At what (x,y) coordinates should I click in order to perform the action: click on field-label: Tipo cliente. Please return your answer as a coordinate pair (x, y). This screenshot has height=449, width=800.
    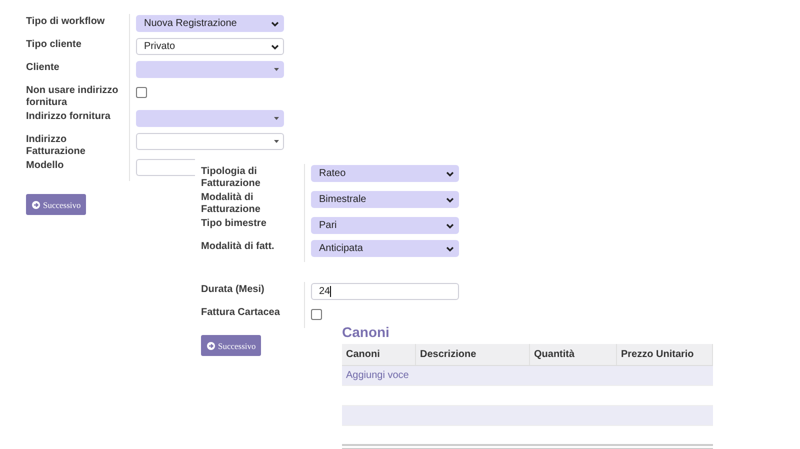
    Looking at the image, I should click on (54, 45).